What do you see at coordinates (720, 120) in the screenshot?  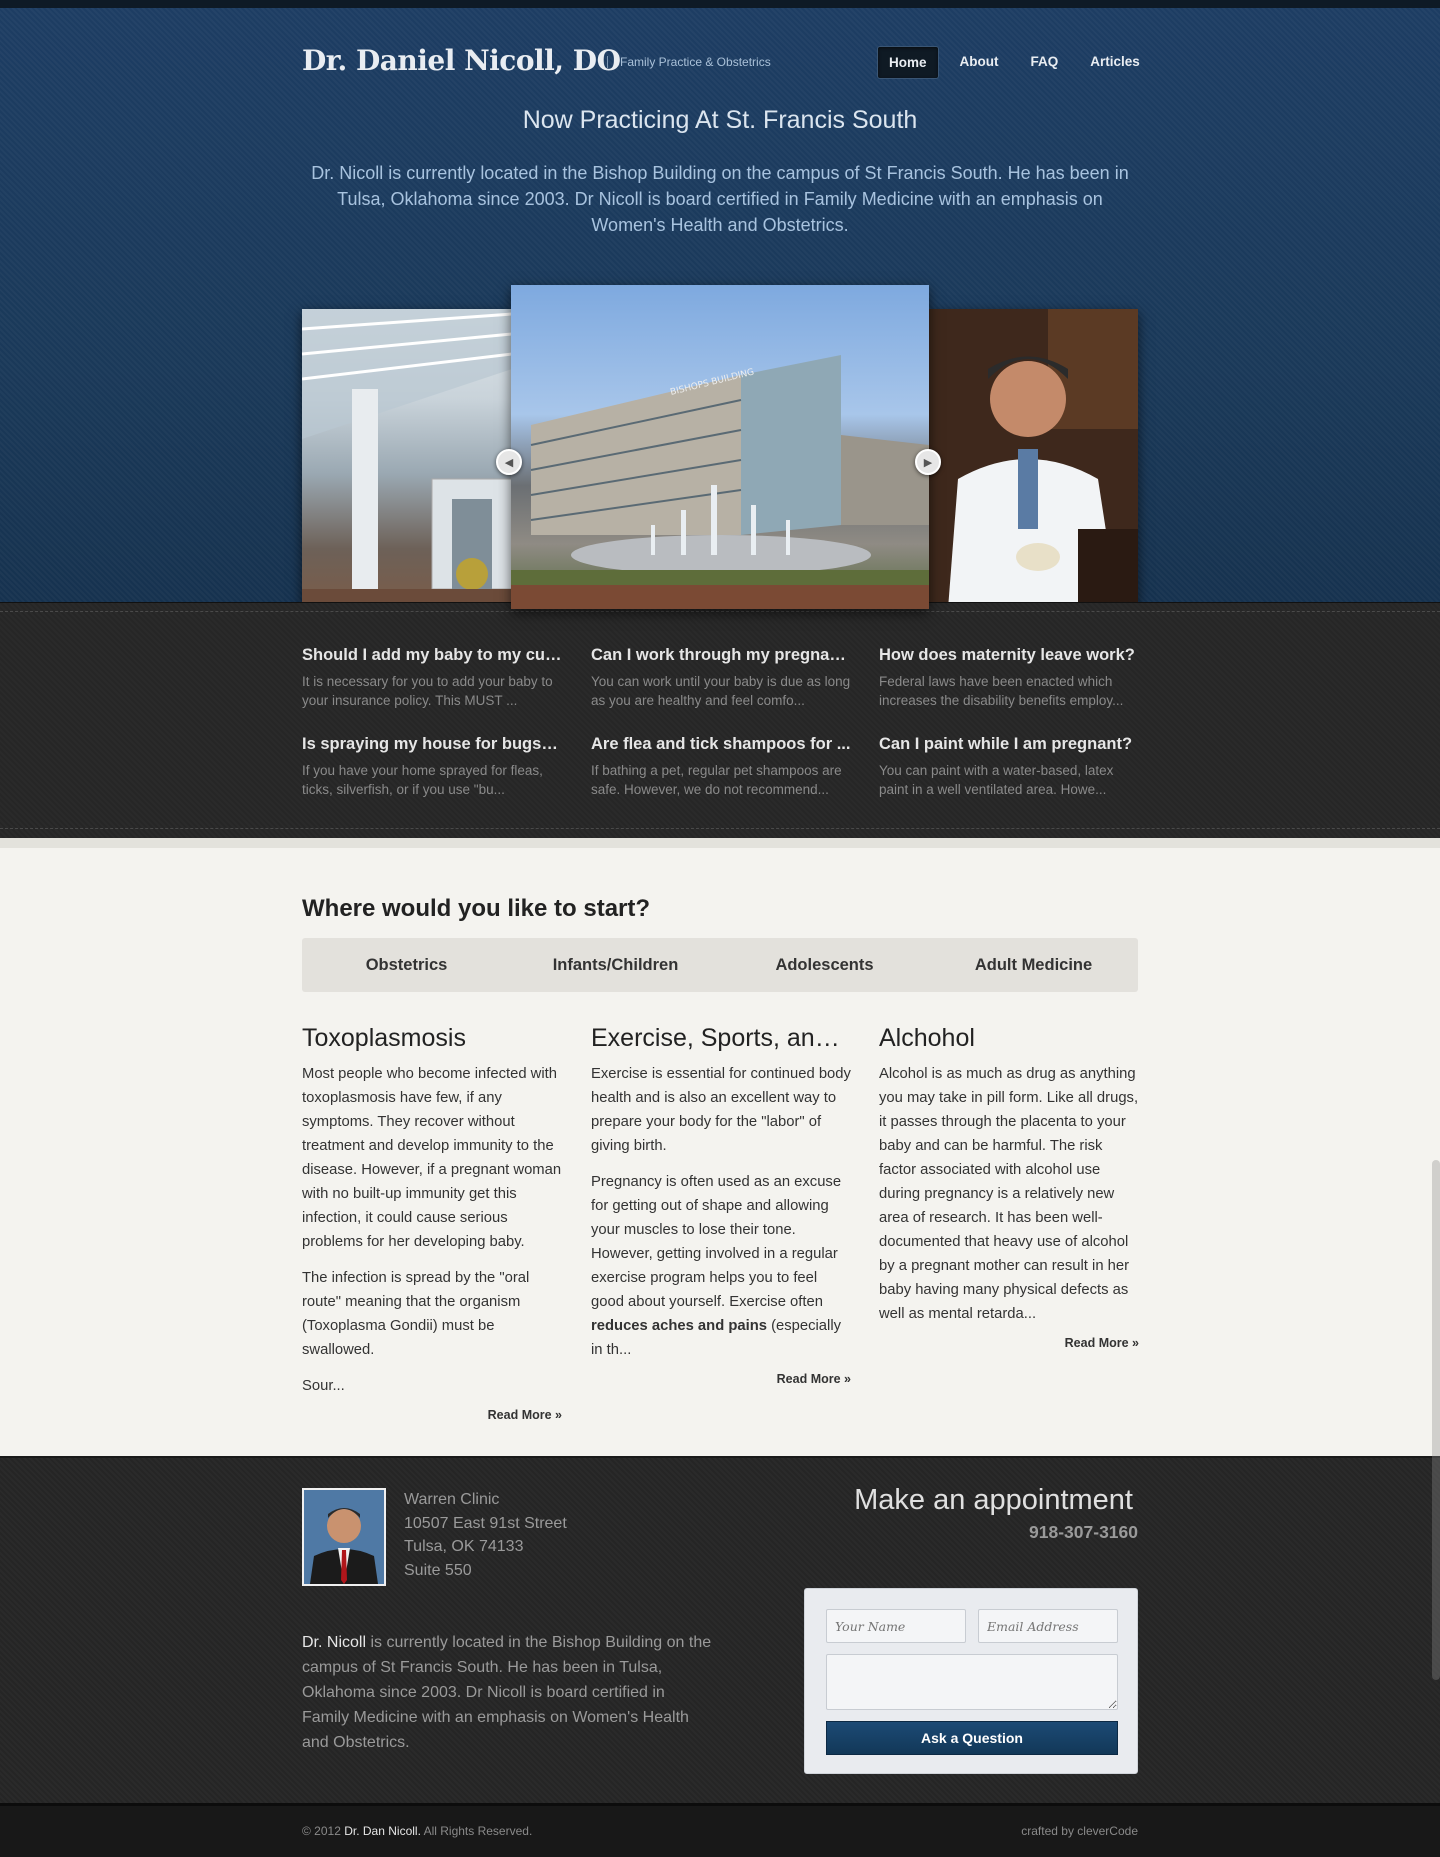 I see `hero-title: Now Practicing At St. Francis South` at bounding box center [720, 120].